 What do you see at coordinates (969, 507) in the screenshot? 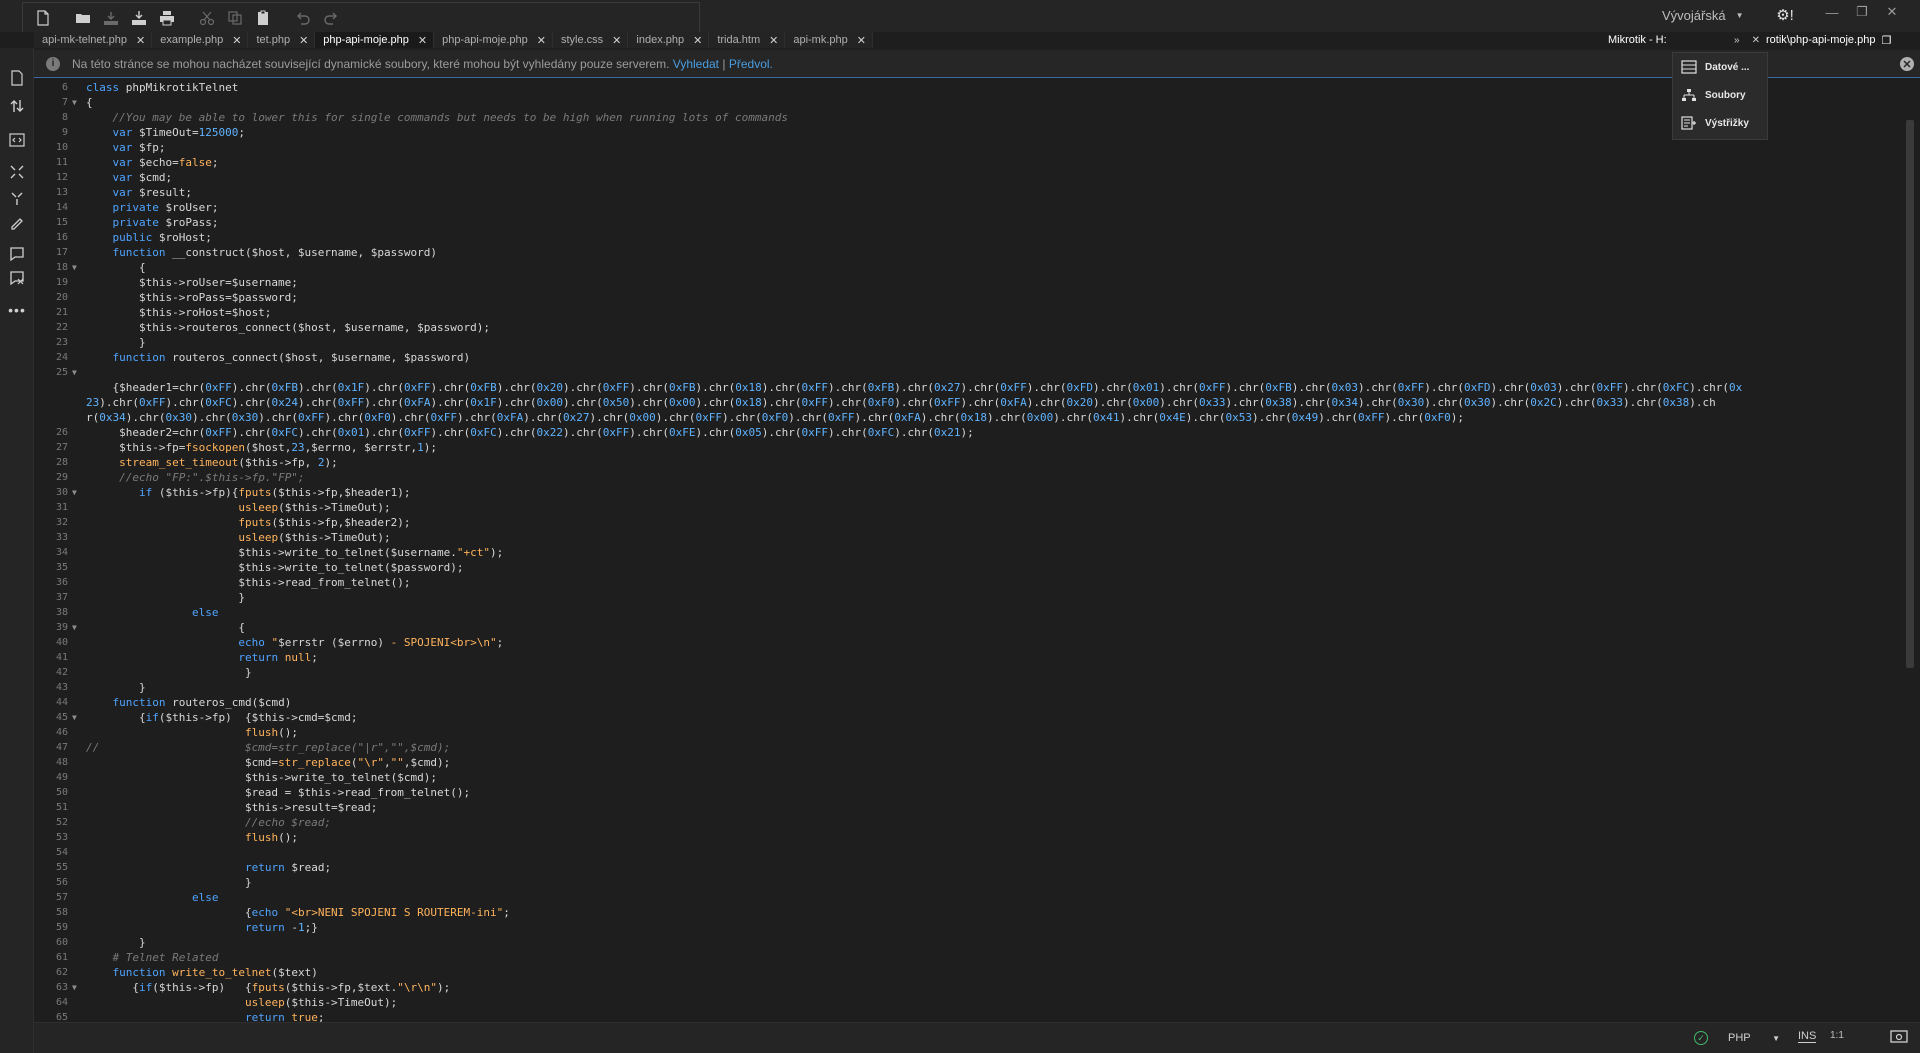
I see `code-line: 31 usleep($this->TimeOut);` at bounding box center [969, 507].